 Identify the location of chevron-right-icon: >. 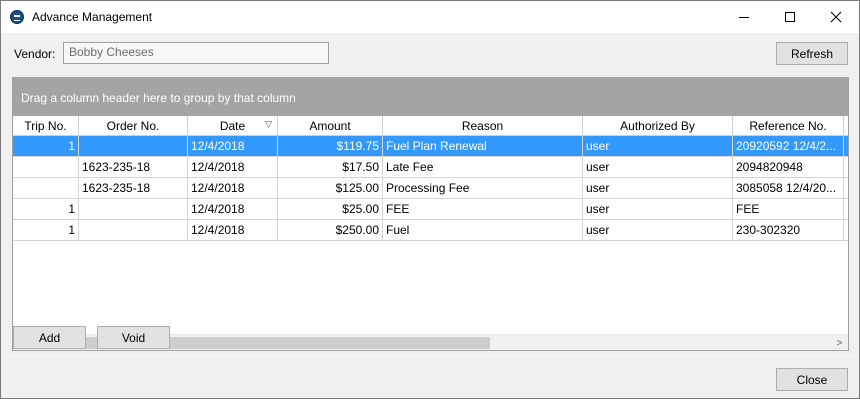
(839, 343).